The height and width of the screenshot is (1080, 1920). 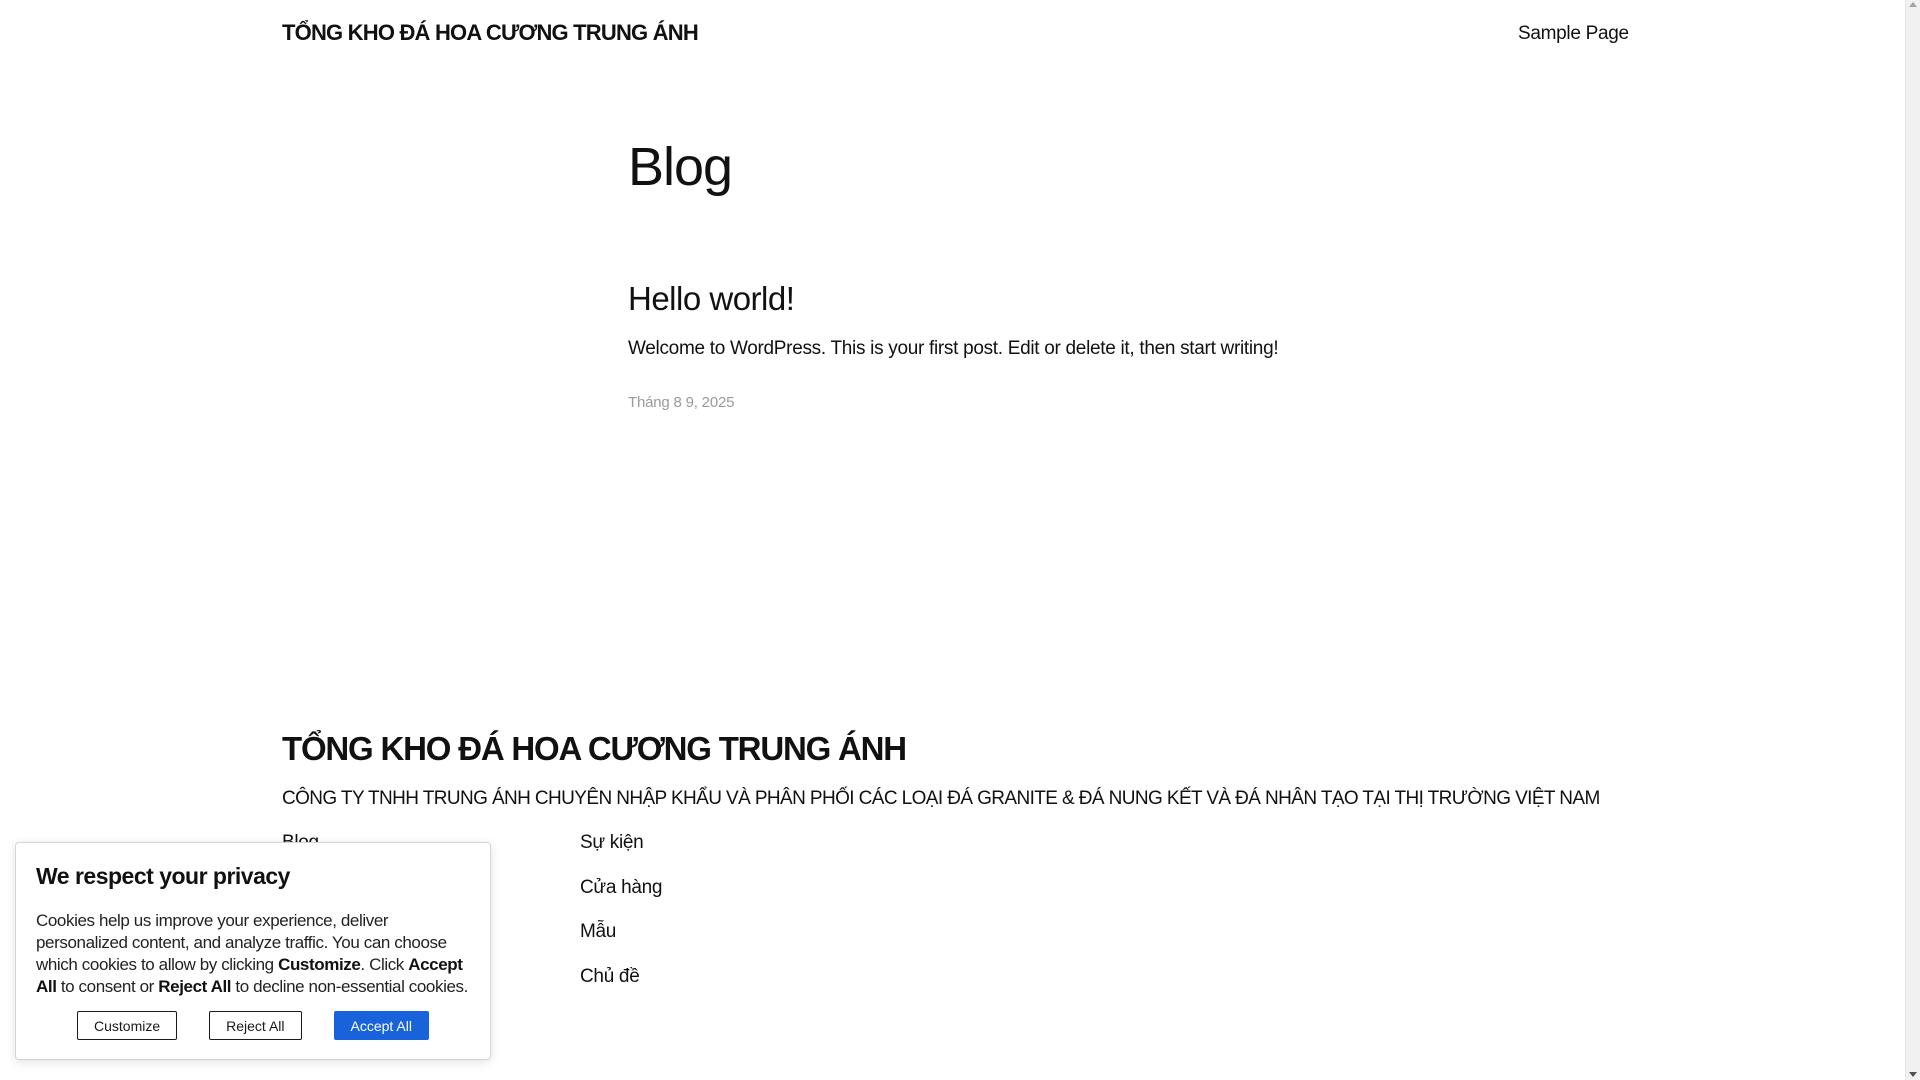 I want to click on footer-link-mau: Mẫu, so click(x=621, y=943).